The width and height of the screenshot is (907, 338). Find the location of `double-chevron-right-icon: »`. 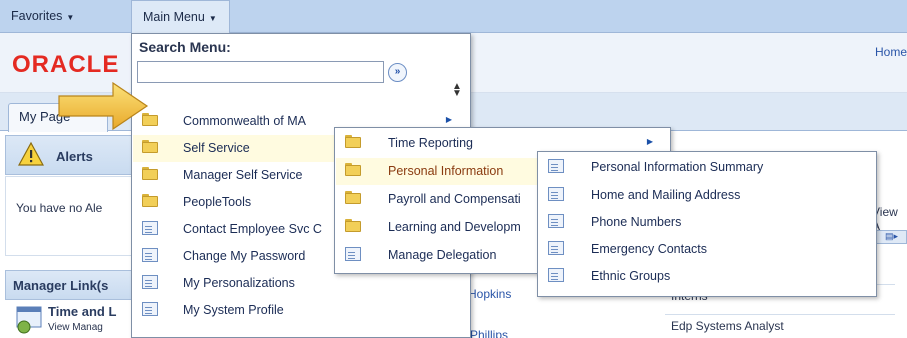

double-chevron-right-icon: » is located at coordinates (397, 72).